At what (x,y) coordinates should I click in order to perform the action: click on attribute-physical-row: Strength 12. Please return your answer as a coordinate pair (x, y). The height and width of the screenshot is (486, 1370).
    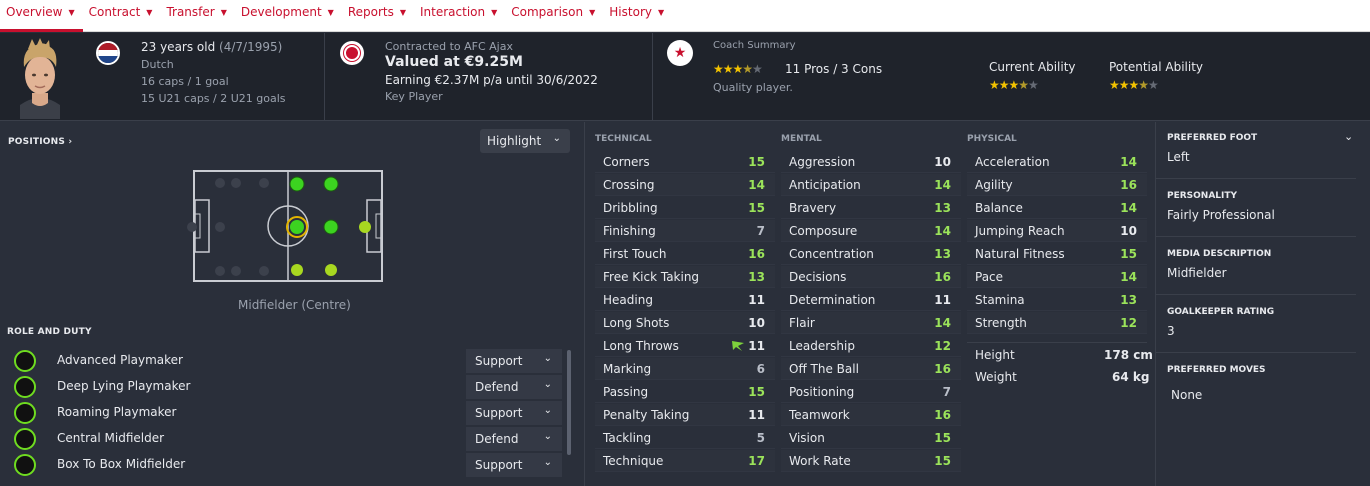
    Looking at the image, I should click on (1057, 323).